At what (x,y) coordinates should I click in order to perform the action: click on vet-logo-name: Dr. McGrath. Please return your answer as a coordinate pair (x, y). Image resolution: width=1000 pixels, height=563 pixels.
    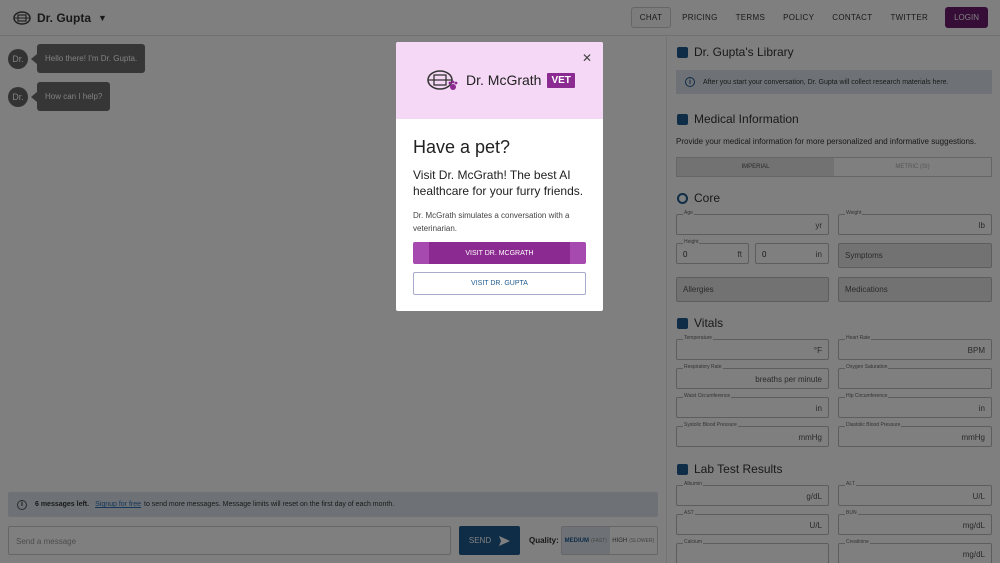
    Looking at the image, I should click on (504, 80).